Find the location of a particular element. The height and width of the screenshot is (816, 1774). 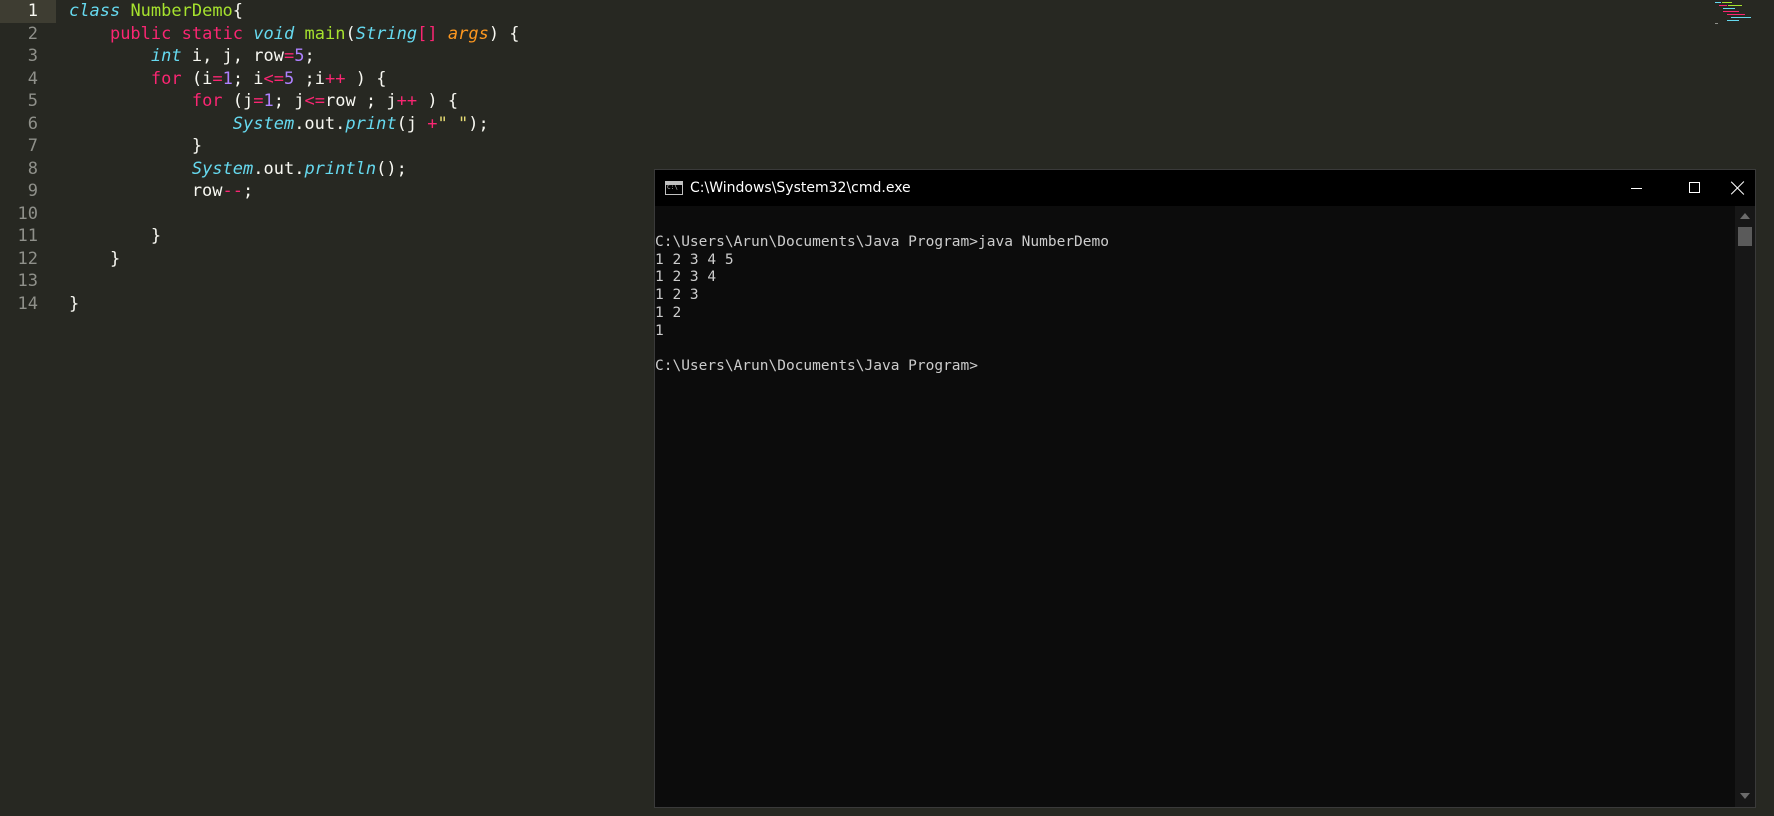

line-number: 14 is located at coordinates (27, 303).